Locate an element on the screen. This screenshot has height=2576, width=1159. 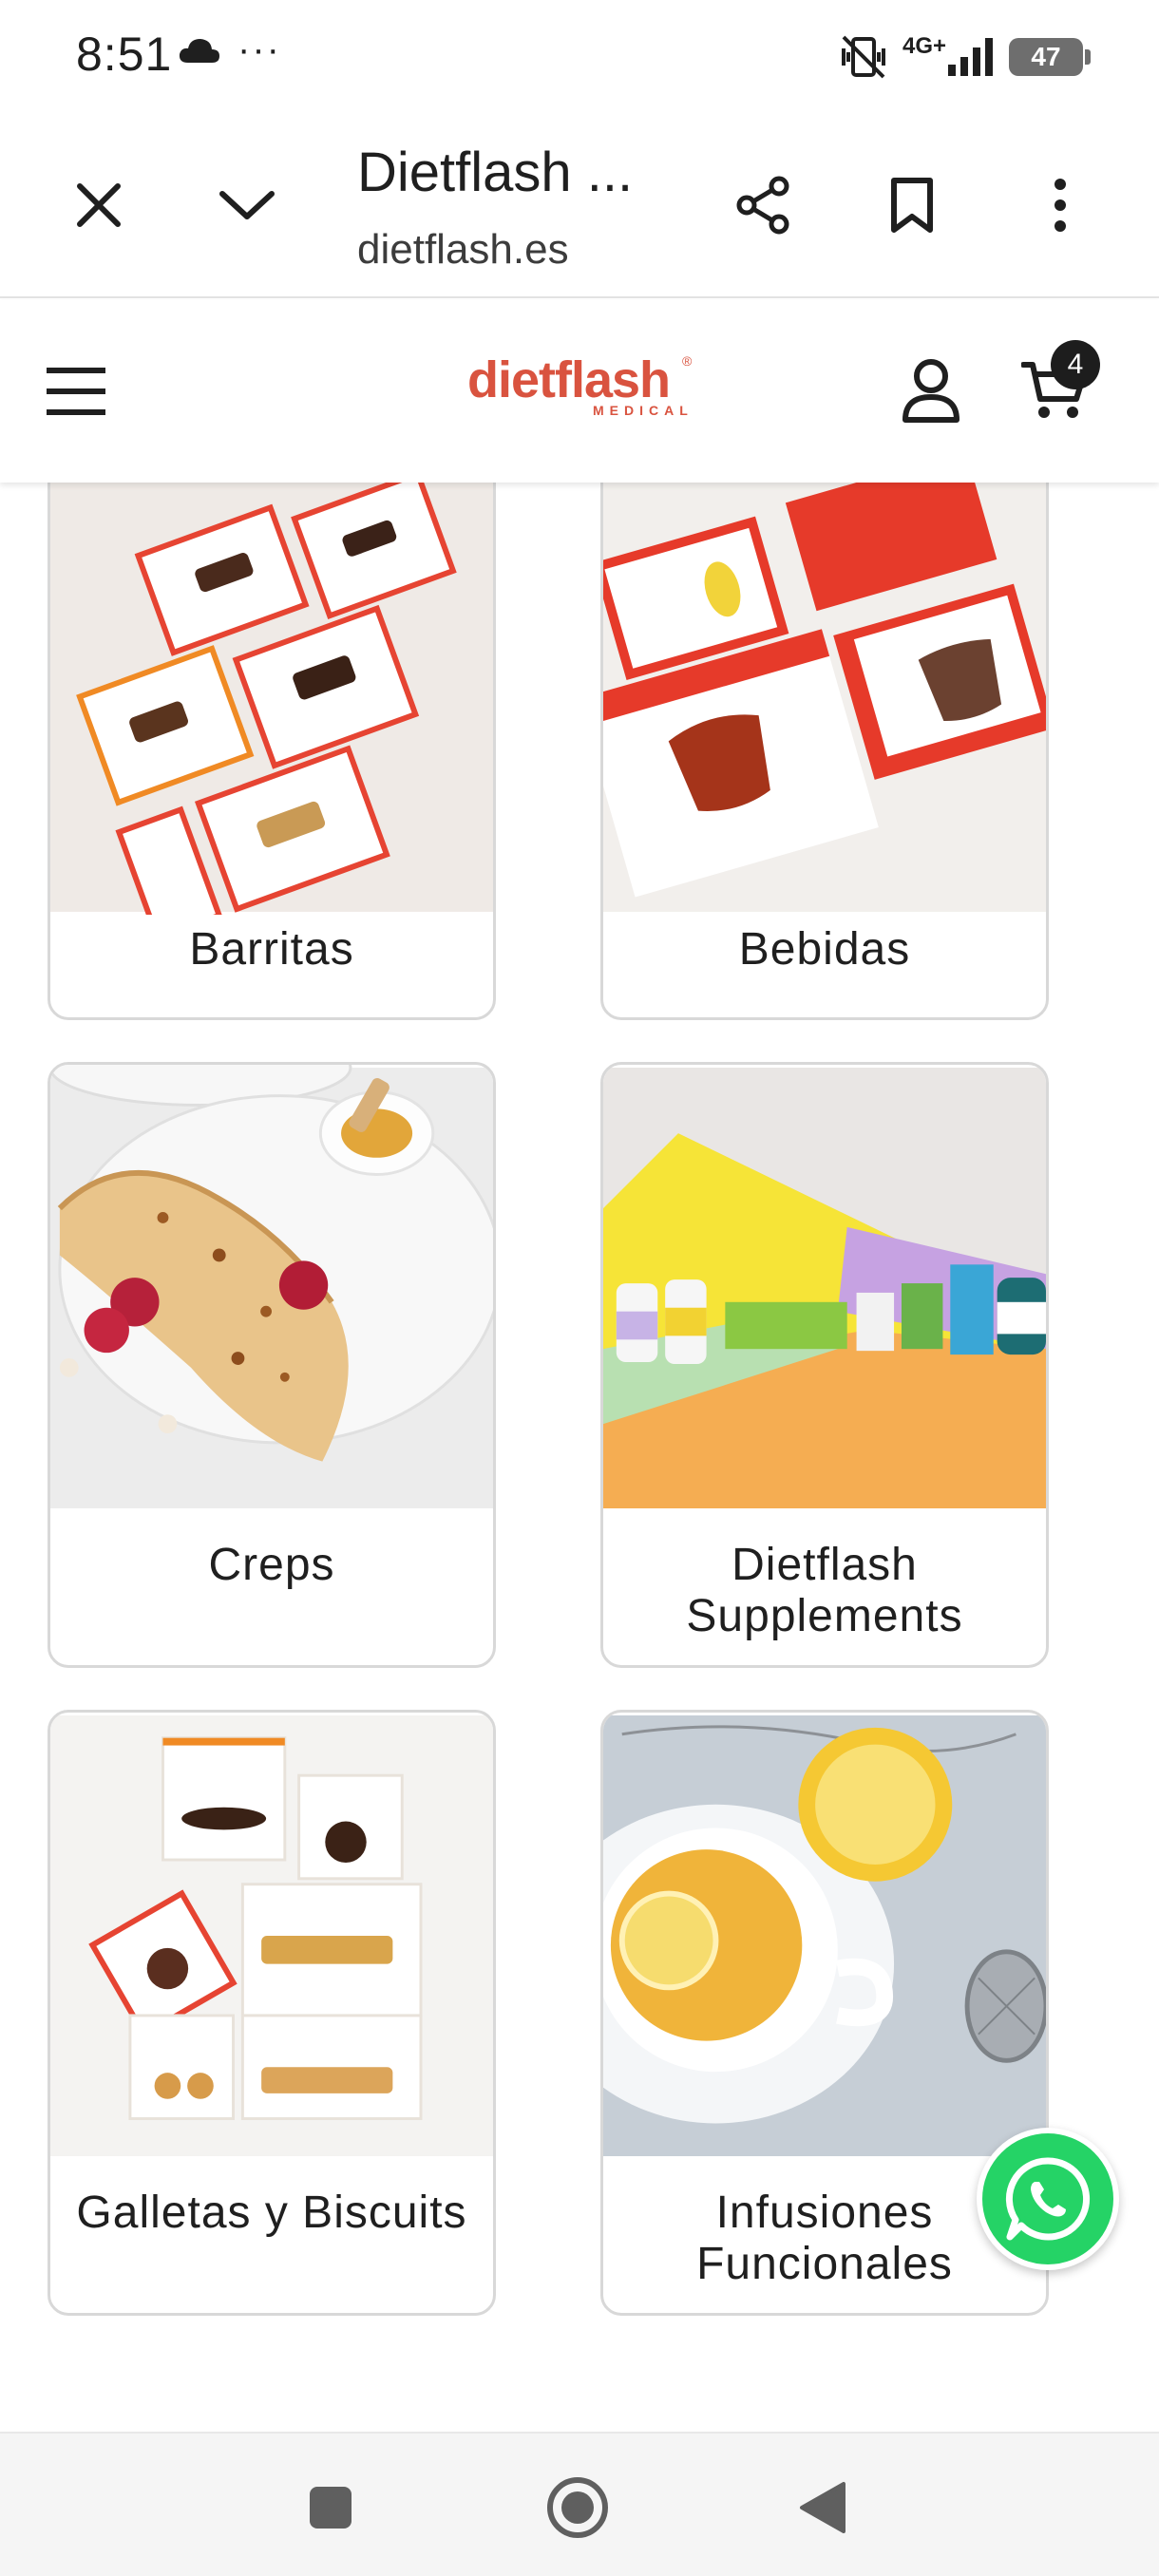
category-card-dietflash-supplements: Dietflash Supplements is located at coordinates (824, 1365).